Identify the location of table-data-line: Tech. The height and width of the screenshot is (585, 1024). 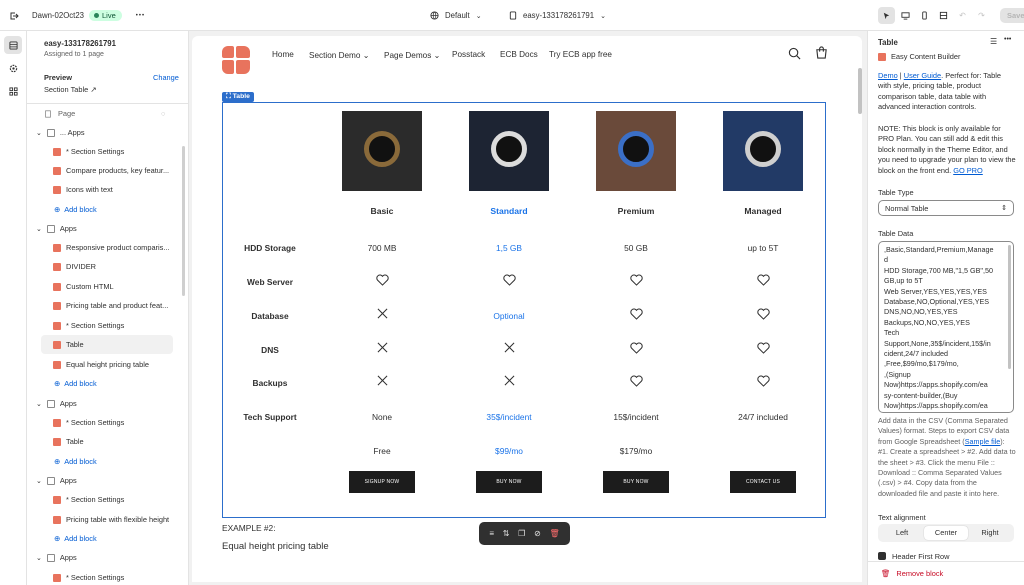
(892, 333).